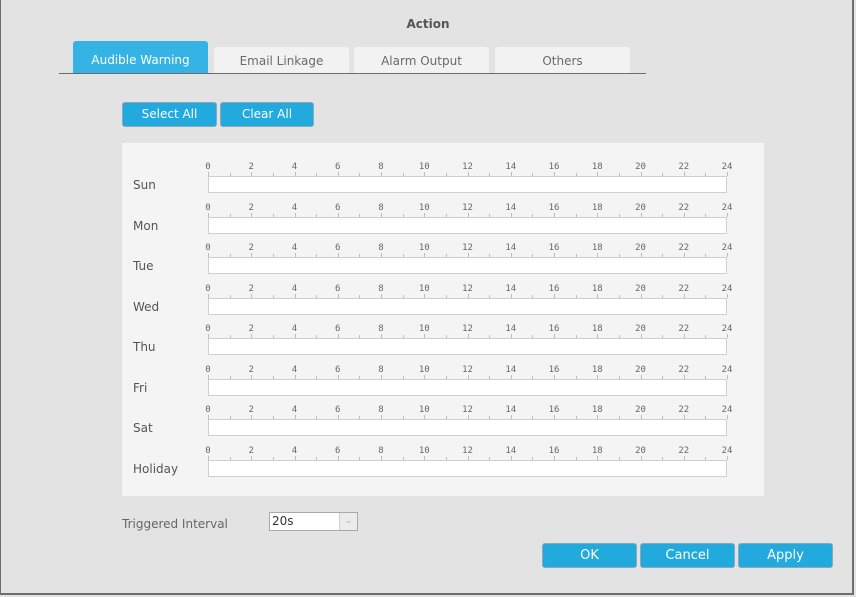 The image size is (856, 597). Describe the element at coordinates (146, 225) in the screenshot. I see `day-label: Mon` at that location.